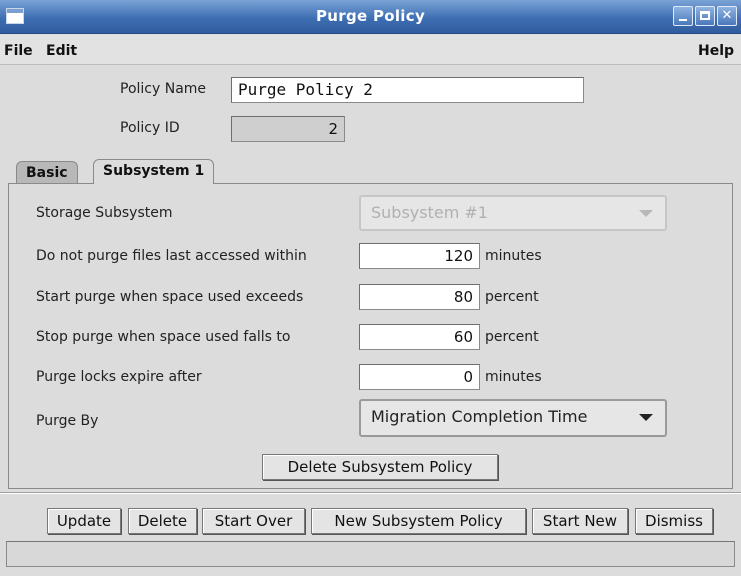 Image resolution: width=741 pixels, height=576 pixels. I want to click on menu-edit: Edit, so click(61, 51).